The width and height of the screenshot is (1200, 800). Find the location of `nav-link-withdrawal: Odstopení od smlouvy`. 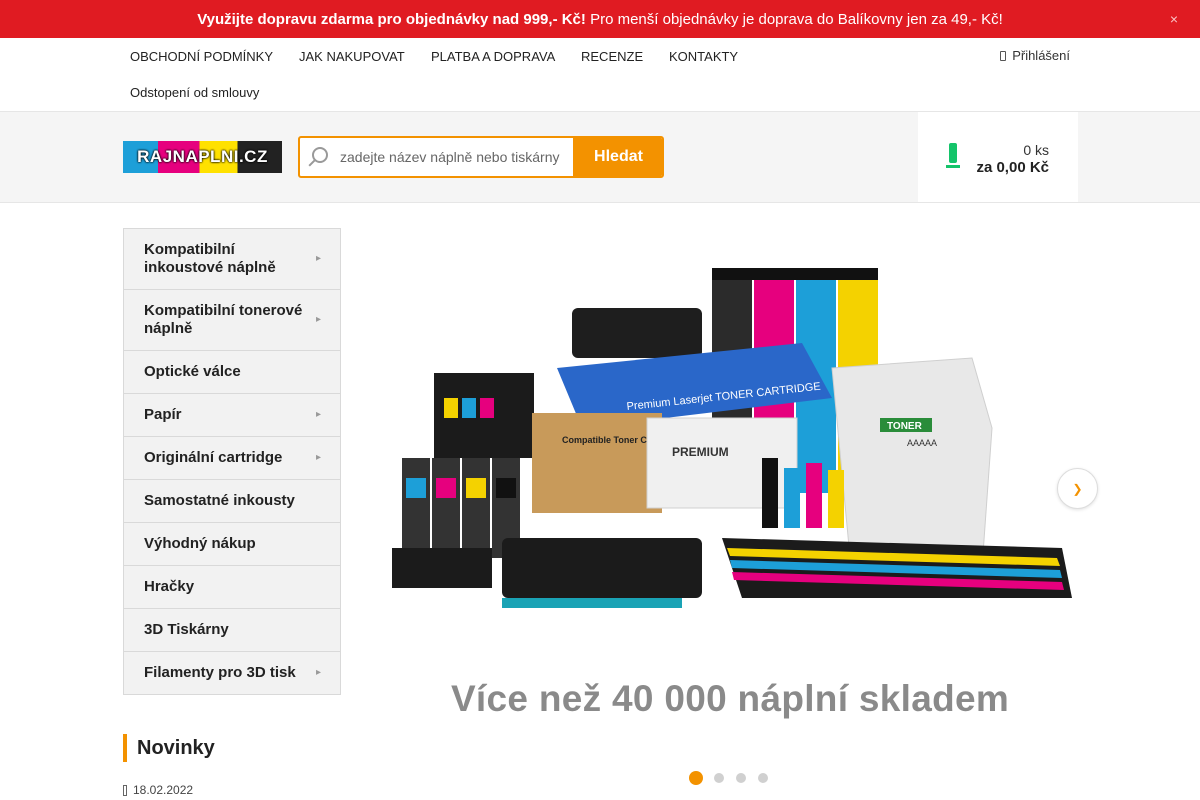

nav-link-withdrawal: Odstopení od smlouvy is located at coordinates (194, 92).